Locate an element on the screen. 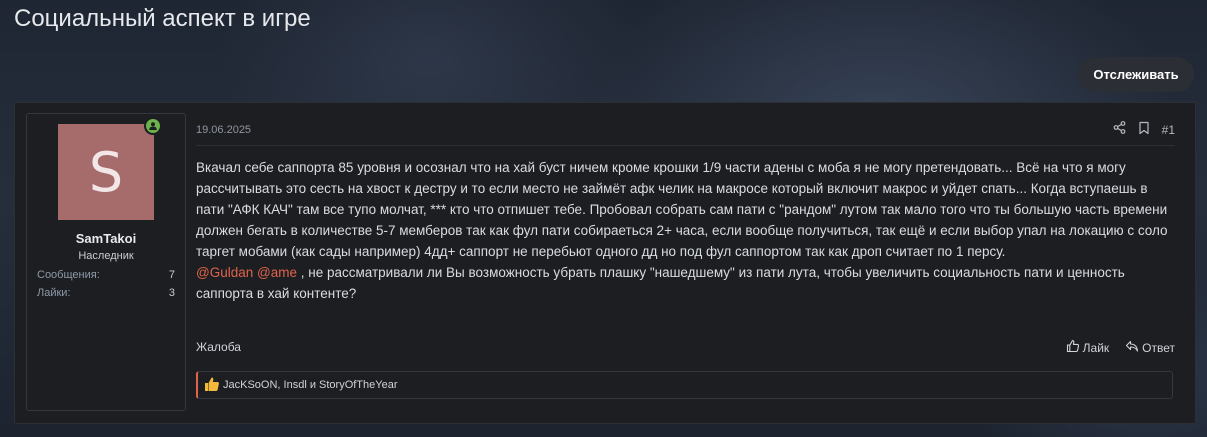 The height and width of the screenshot is (437, 1207). thumbs-up-icon is located at coordinates (1073, 347).